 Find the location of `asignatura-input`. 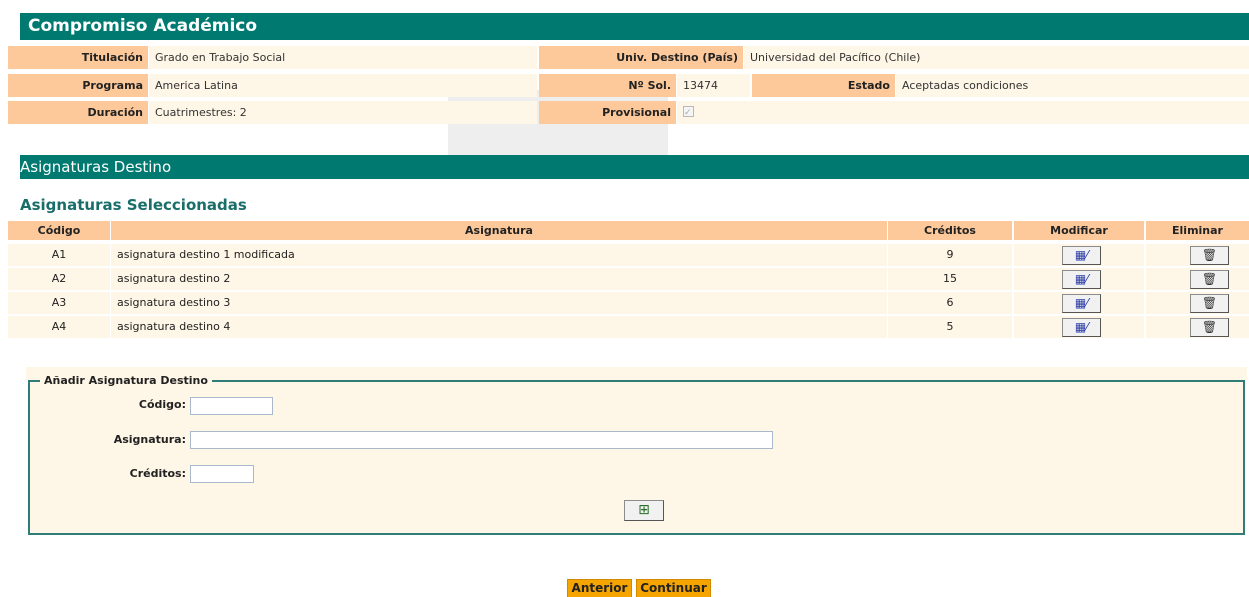

asignatura-input is located at coordinates (481, 440).